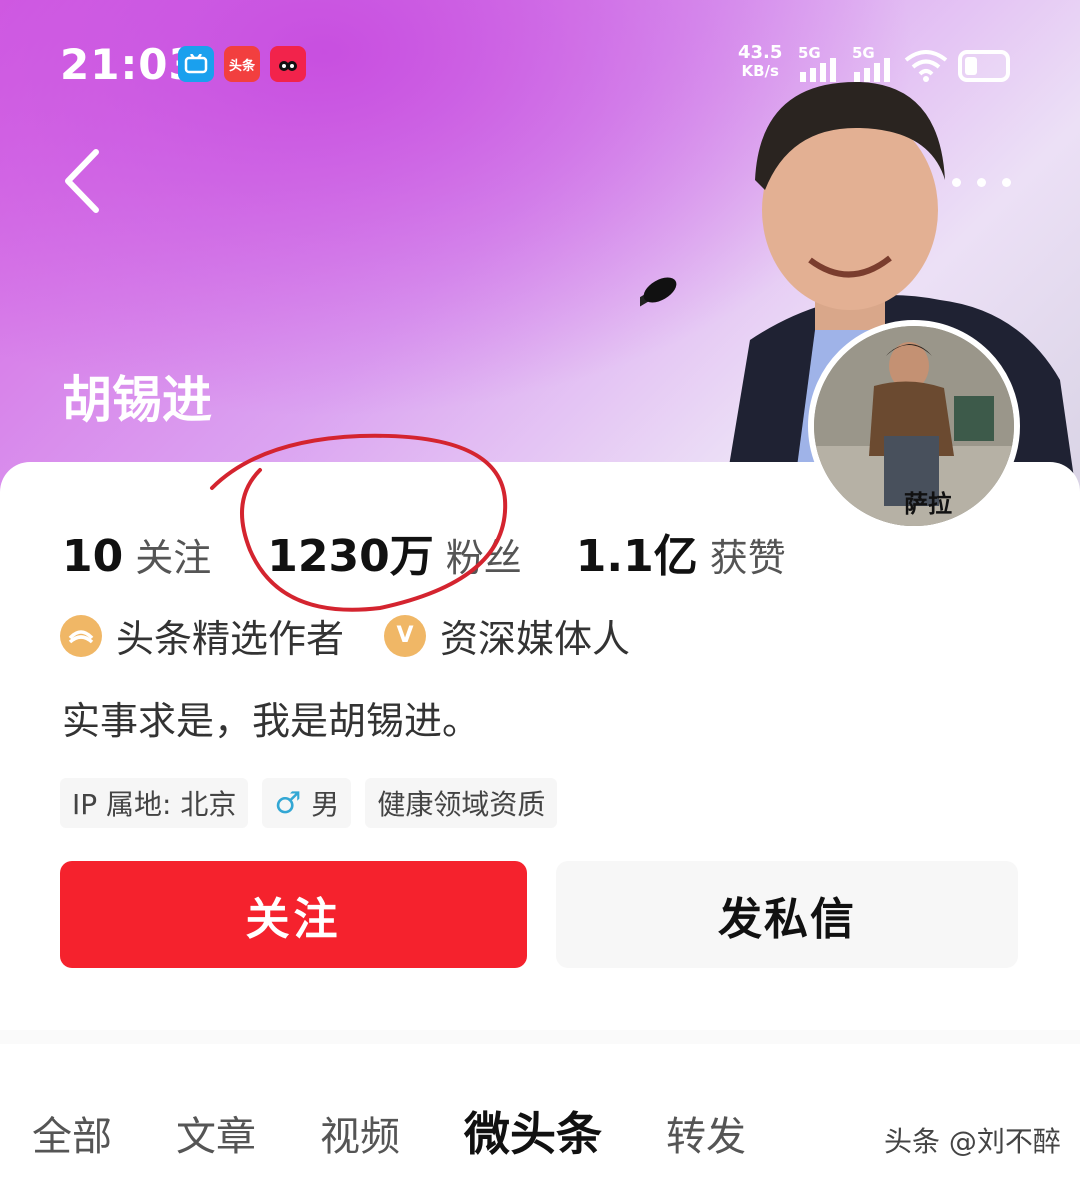  What do you see at coordinates (461, 803) in the screenshot?
I see `qualification-tag: 健康领域资质` at bounding box center [461, 803].